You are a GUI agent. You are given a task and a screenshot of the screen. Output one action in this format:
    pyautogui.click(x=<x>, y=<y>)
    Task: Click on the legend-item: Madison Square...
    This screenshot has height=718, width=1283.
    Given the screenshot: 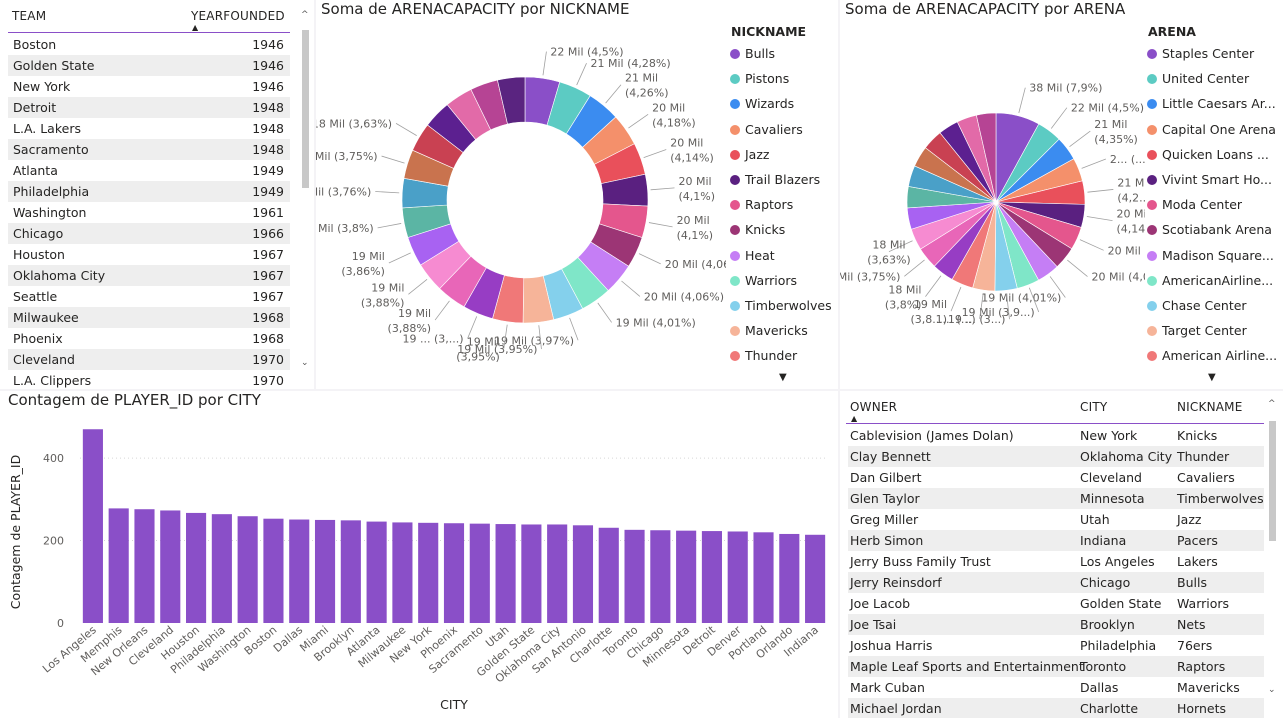 What is the action you would take?
    pyautogui.click(x=1210, y=256)
    